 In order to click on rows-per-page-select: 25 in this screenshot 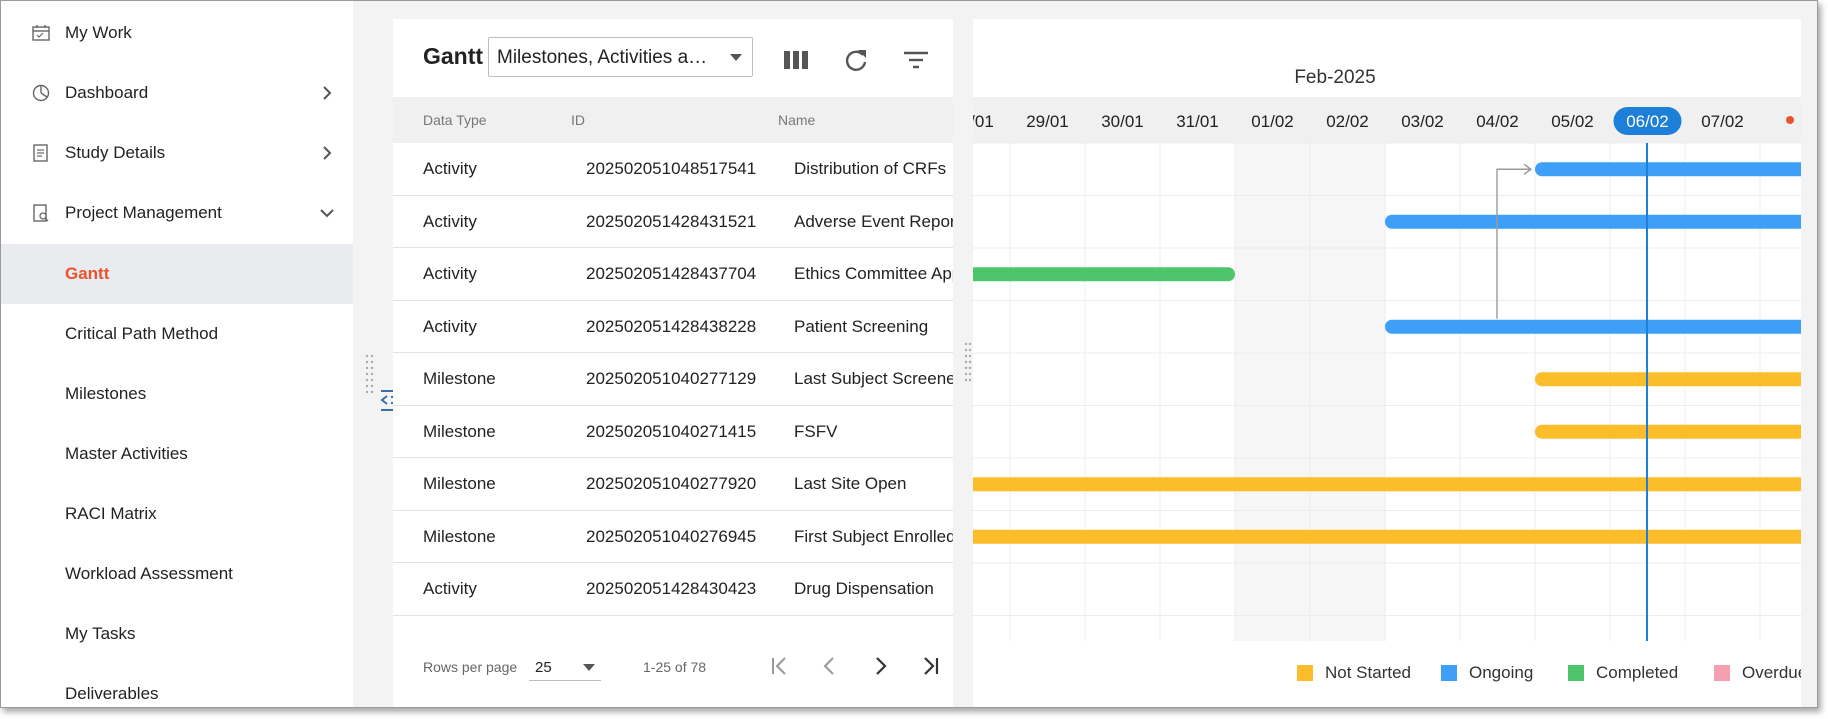, I will do `click(565, 667)`.